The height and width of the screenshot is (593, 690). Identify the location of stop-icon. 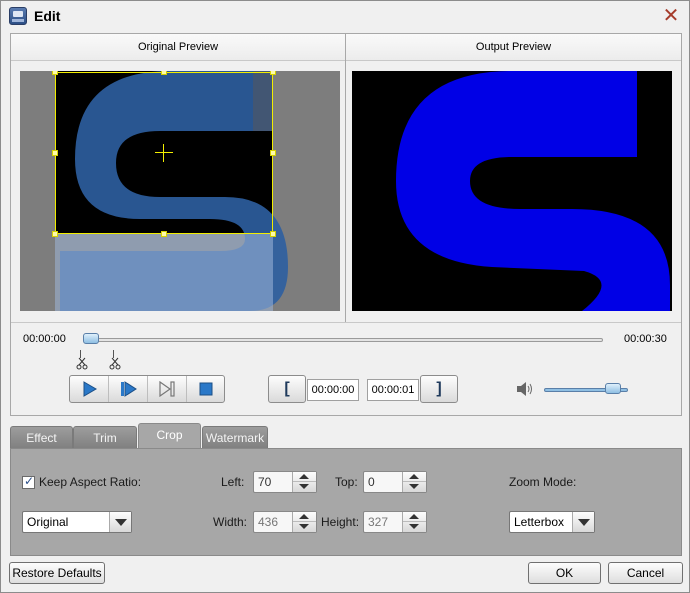
(205, 389).